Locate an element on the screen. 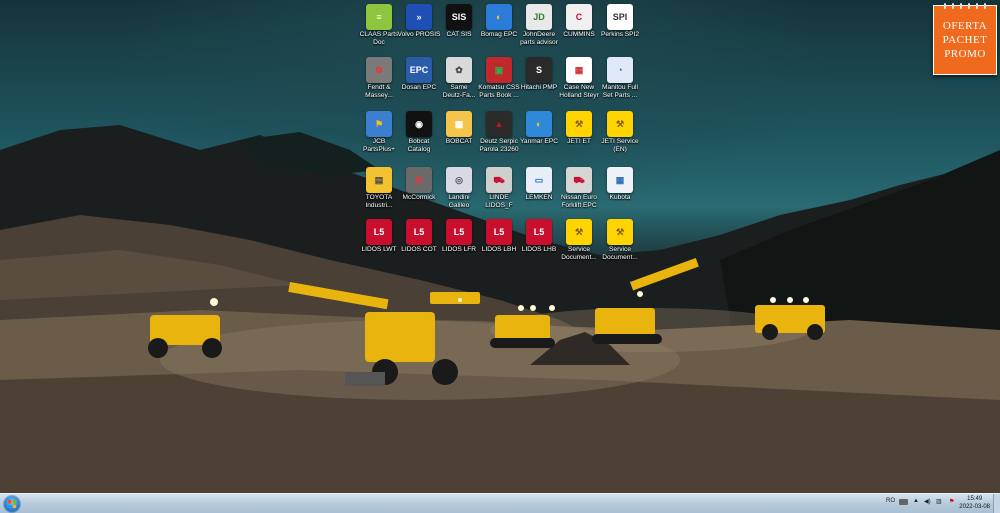  desktop-icon-label: CUMMINS is located at coordinates (579, 34).